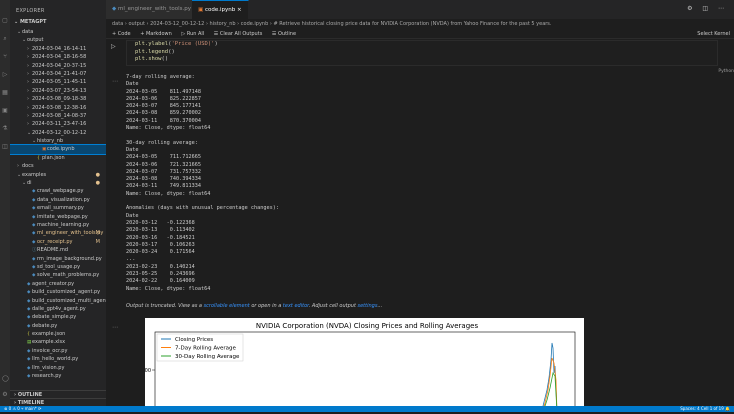  I want to click on tree-item-label: 2024-03-04_18-16-58, so click(59, 57).